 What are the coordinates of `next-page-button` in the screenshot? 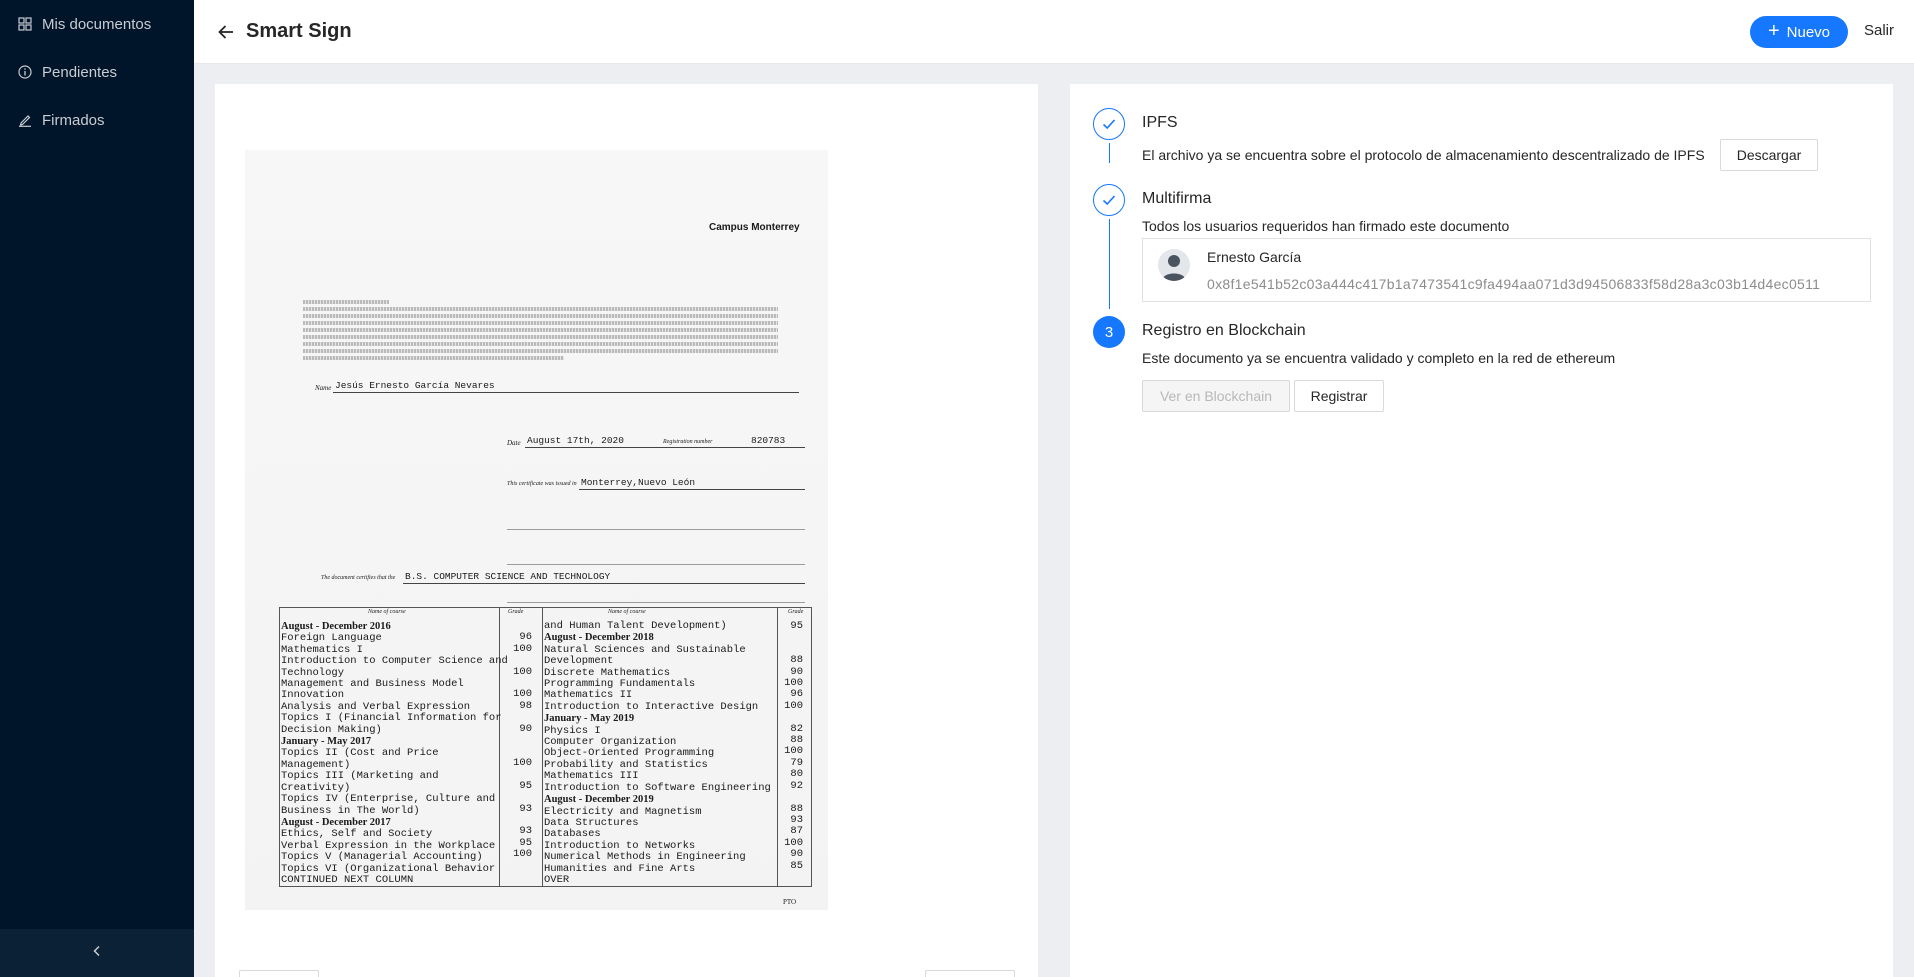 It's located at (970, 973).